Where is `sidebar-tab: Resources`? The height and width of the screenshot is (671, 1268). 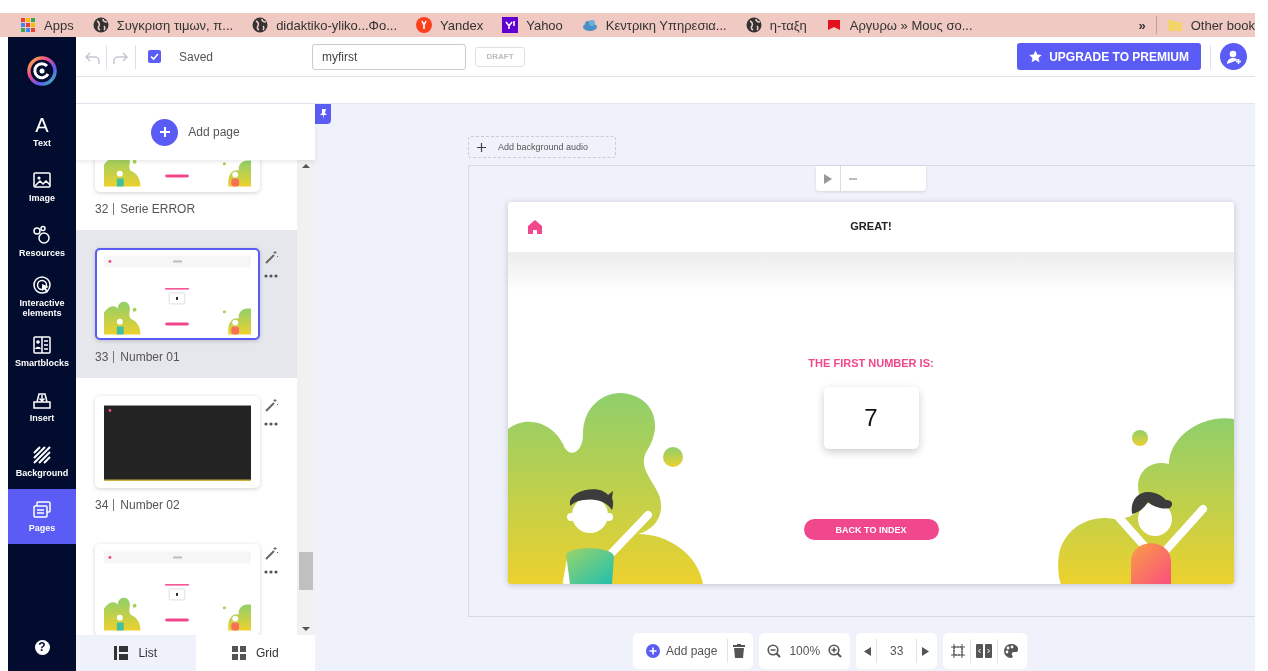
sidebar-tab: Resources is located at coordinates (42, 241).